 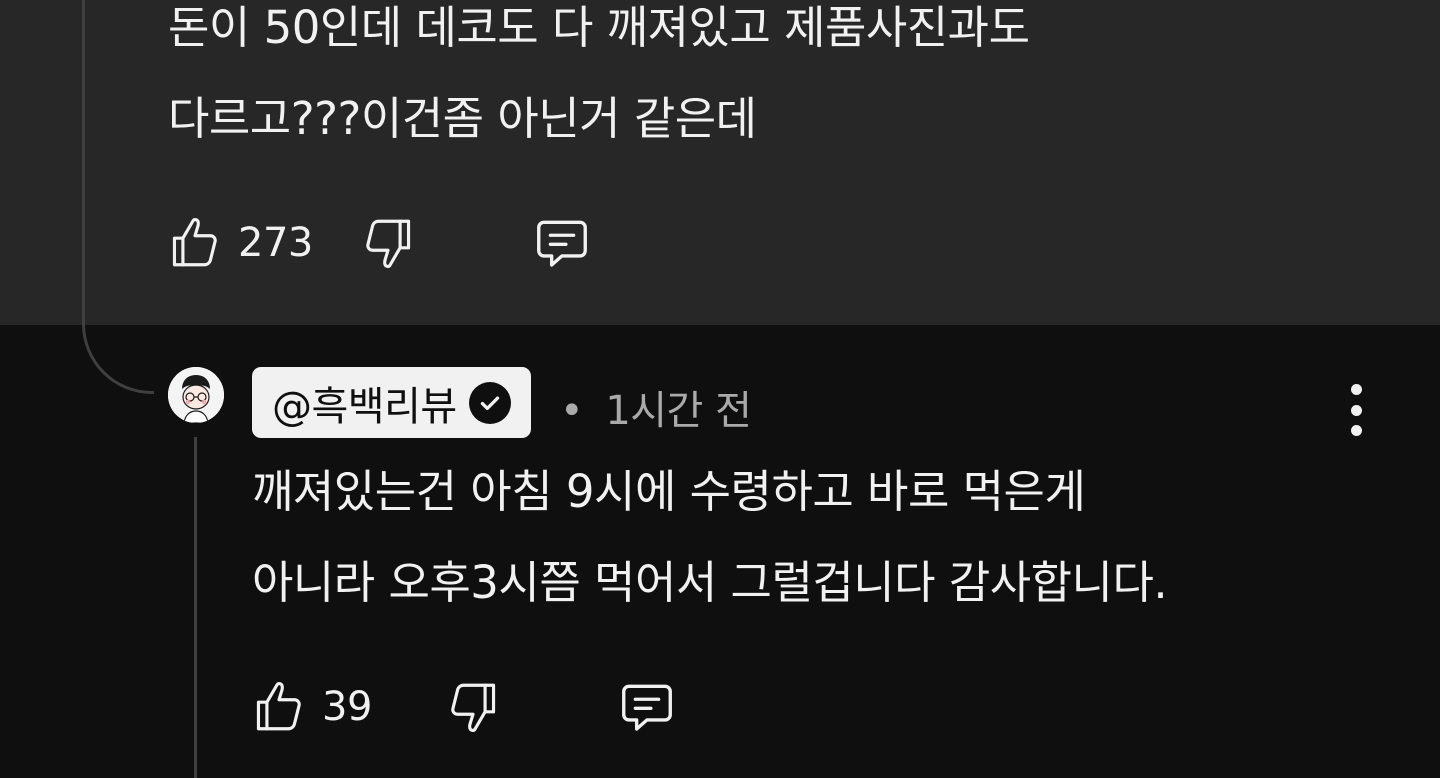 I want to click on parent-comment-text-line-2: 다르고???이건좀 아닌거 같은데, so click(x=462, y=118).